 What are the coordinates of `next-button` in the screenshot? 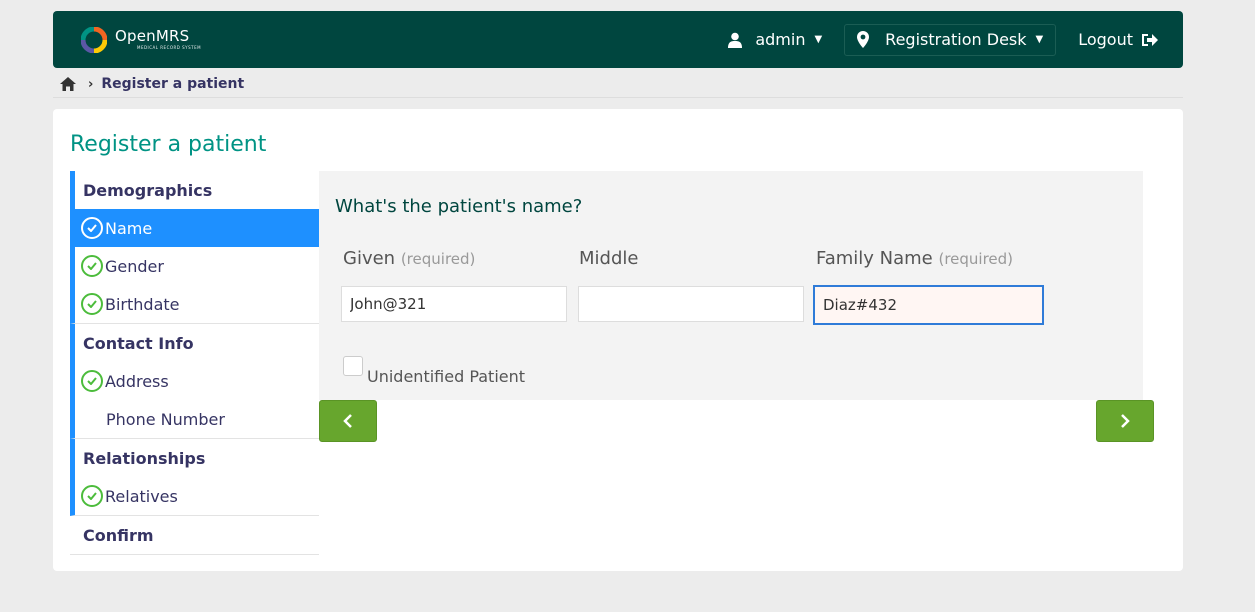 It's located at (1125, 421).